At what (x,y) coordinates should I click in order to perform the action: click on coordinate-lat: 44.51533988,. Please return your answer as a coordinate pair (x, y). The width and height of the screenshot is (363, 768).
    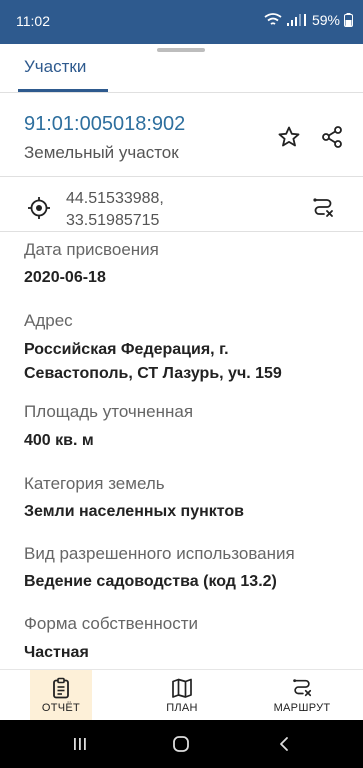
    Looking at the image, I should click on (115, 198).